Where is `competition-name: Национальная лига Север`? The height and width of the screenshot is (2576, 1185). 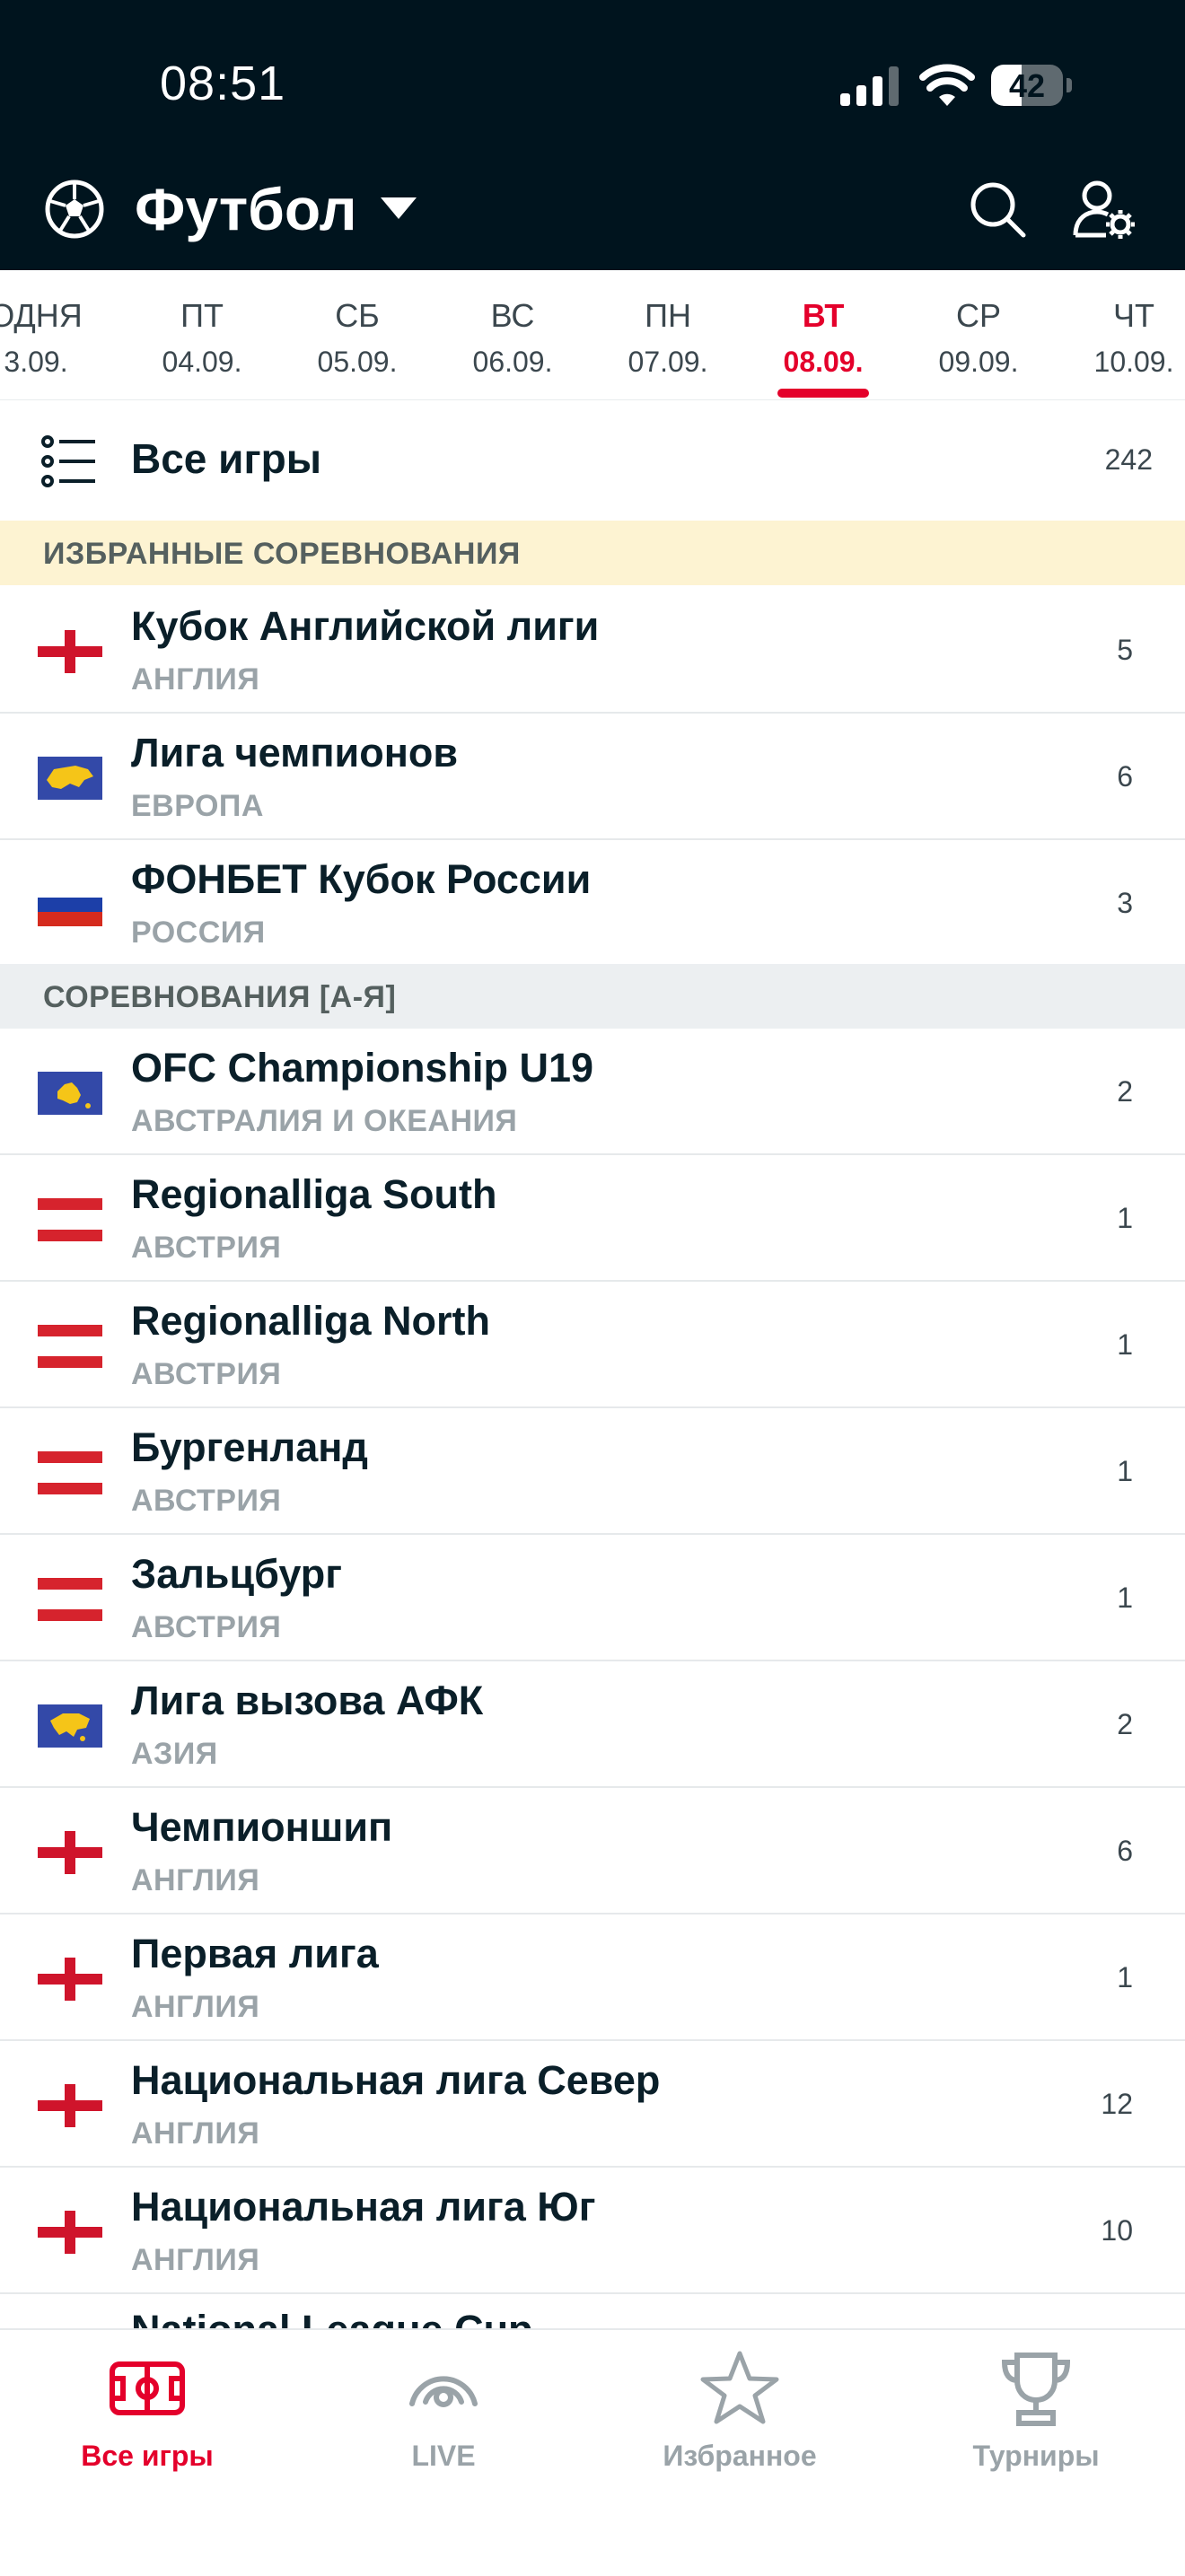
competition-name: Национальная лига Север is located at coordinates (396, 2080).